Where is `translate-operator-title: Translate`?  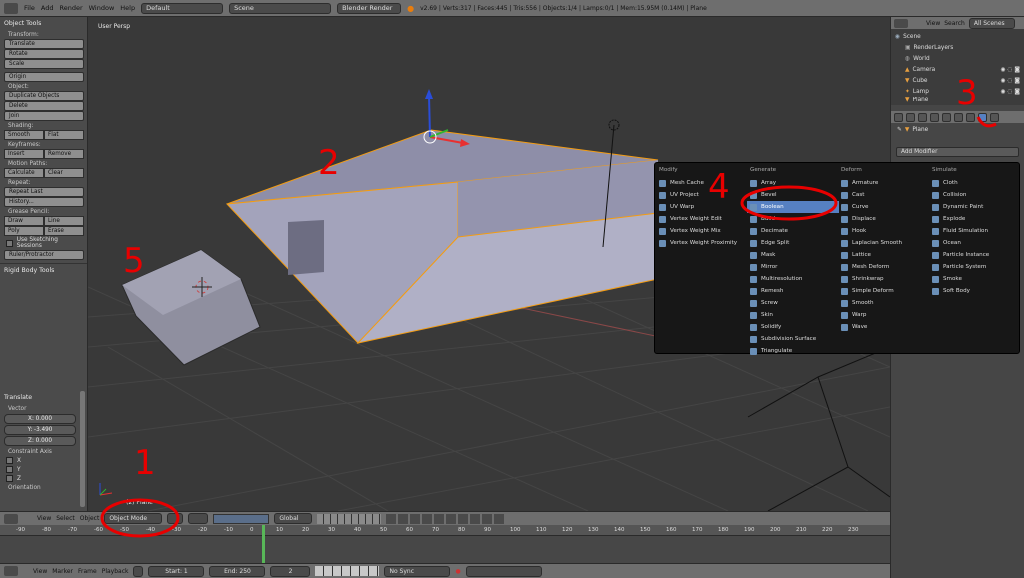
translate-operator-title: Translate is located at coordinates (40, 397).